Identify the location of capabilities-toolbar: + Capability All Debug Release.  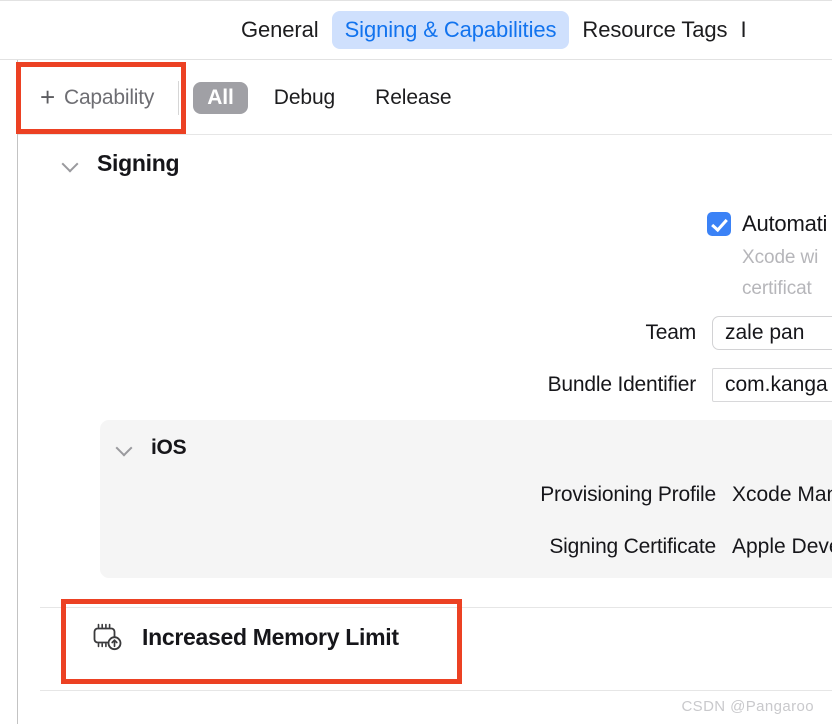
(425, 97).